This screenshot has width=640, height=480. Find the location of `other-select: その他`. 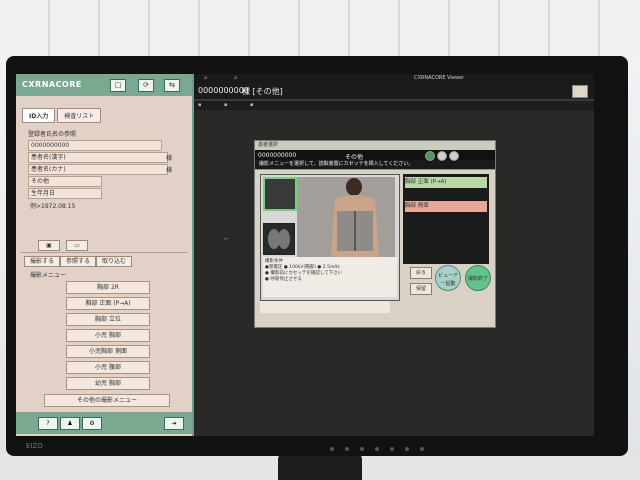

other-select: その他 is located at coordinates (65, 181).